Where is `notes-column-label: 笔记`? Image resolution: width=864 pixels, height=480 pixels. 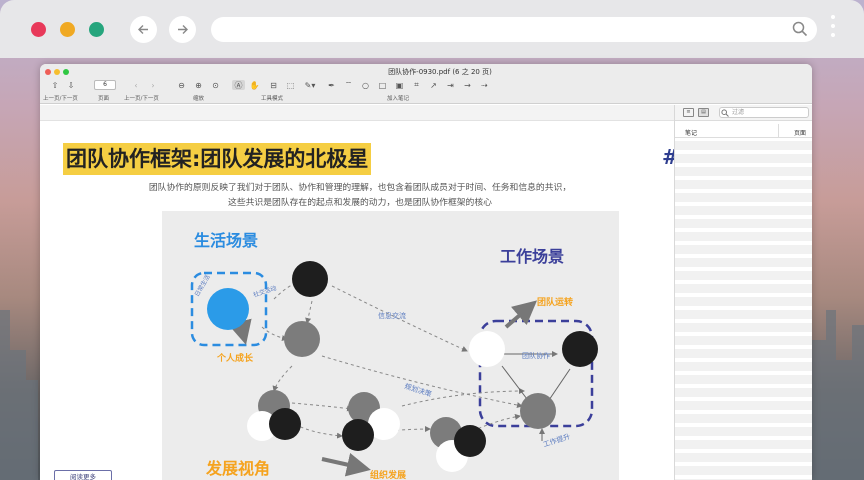 notes-column-label: 笔记 is located at coordinates (691, 133).